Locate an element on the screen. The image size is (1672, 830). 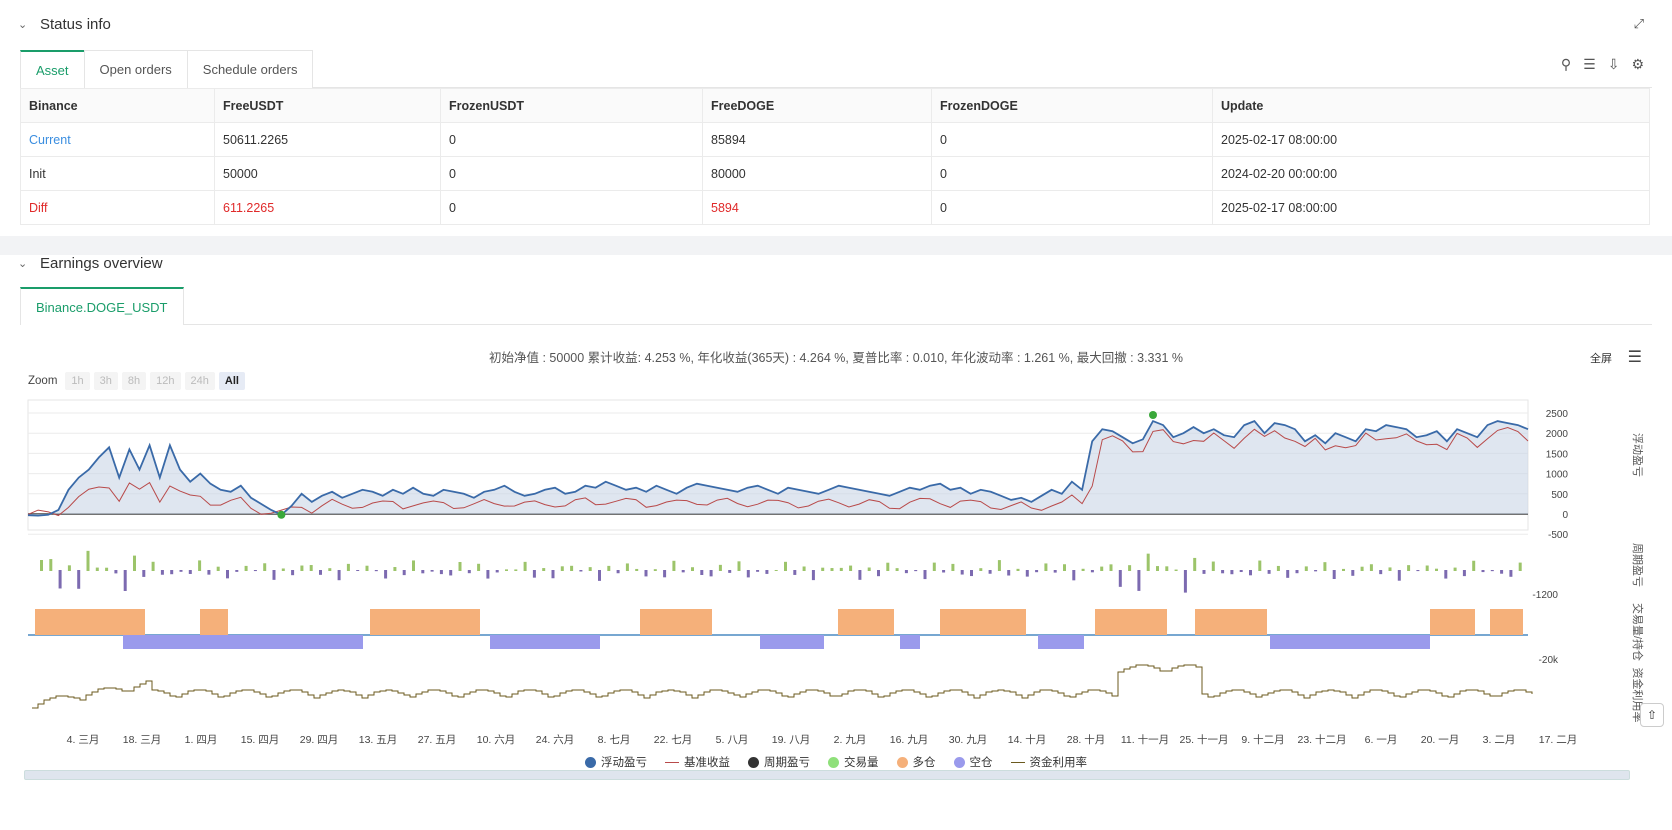
chart-navigator is located at coordinates (827, 775).